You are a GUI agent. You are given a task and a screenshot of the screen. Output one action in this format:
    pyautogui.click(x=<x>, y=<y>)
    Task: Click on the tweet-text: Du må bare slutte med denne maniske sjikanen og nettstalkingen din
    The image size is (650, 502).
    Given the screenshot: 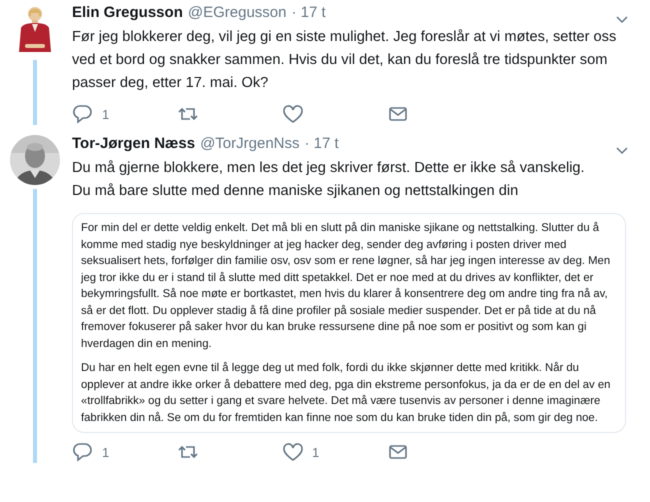 What is the action you would take?
    pyautogui.click(x=296, y=191)
    